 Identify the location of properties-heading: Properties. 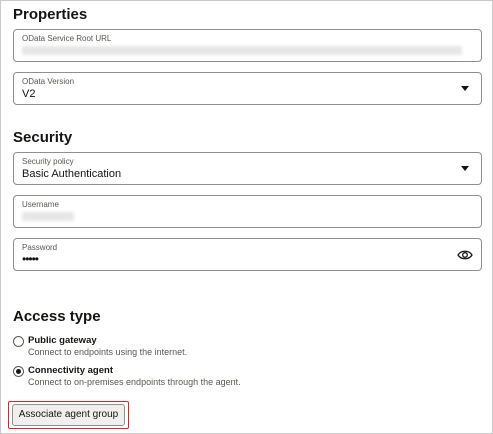
(50, 14).